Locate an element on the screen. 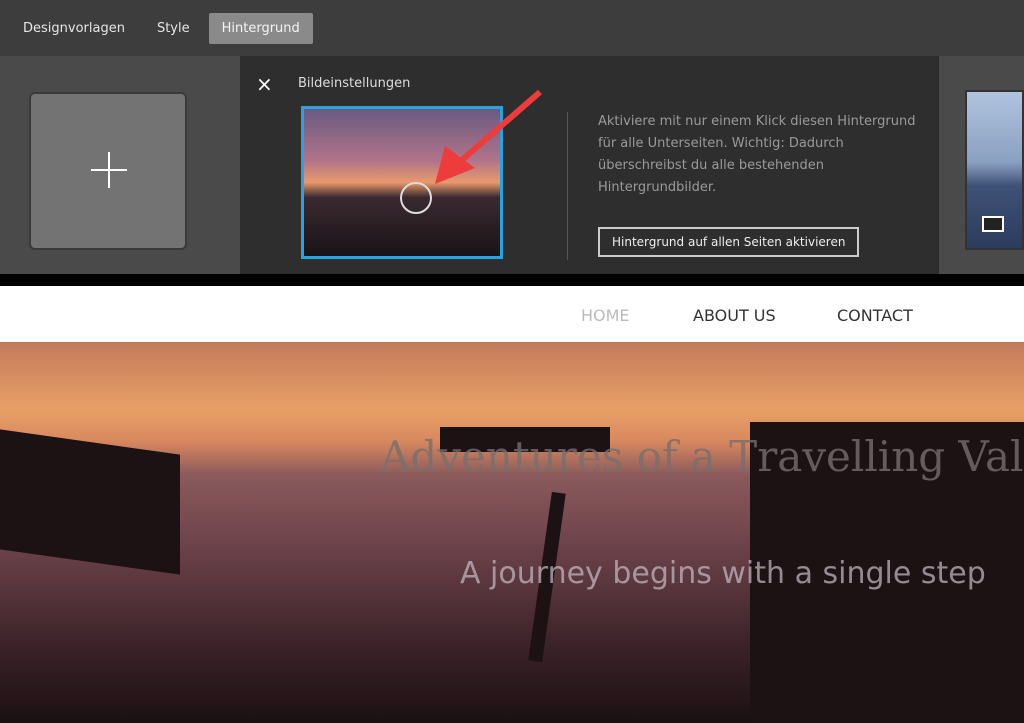  nav-contact: CONTACT is located at coordinates (875, 315).